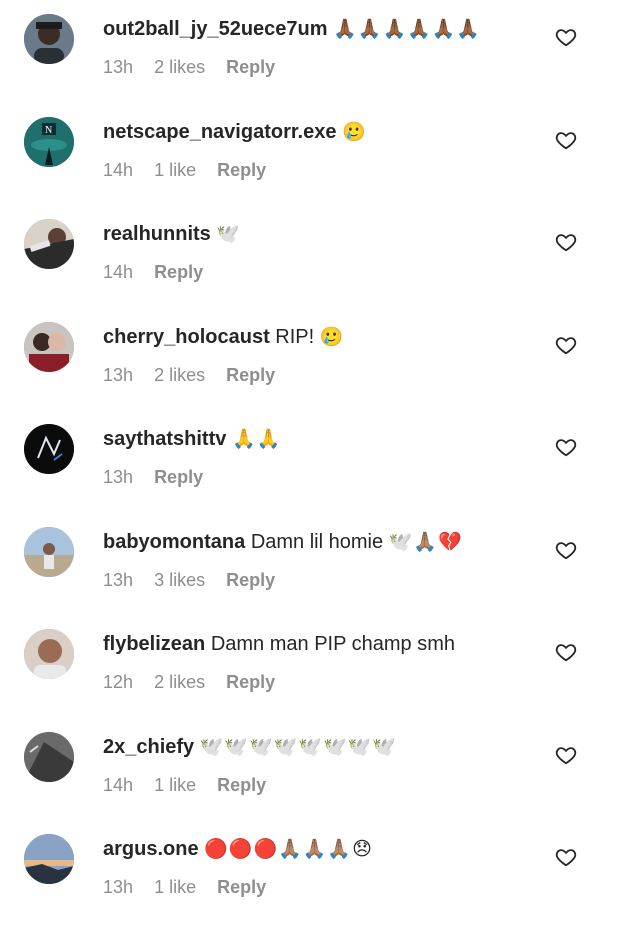 Image resolution: width=640 pixels, height=936 pixels. Describe the element at coordinates (219, 132) in the screenshot. I see `comment-username: netscape_navigatorr.exe` at that location.